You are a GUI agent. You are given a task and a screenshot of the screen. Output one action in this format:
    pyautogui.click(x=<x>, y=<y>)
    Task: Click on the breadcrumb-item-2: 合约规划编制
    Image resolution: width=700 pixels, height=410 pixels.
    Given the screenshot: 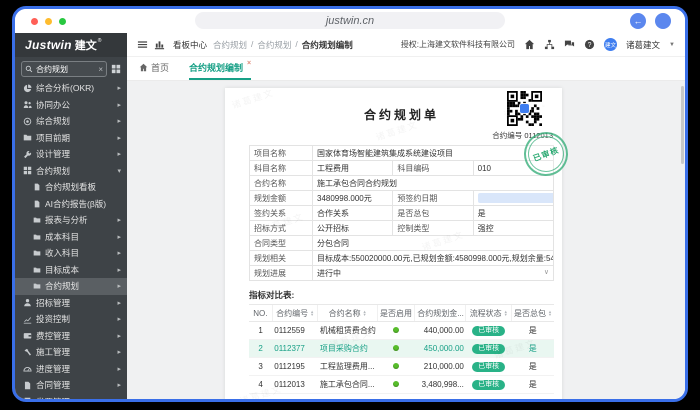 What is the action you would take?
    pyautogui.click(x=327, y=45)
    